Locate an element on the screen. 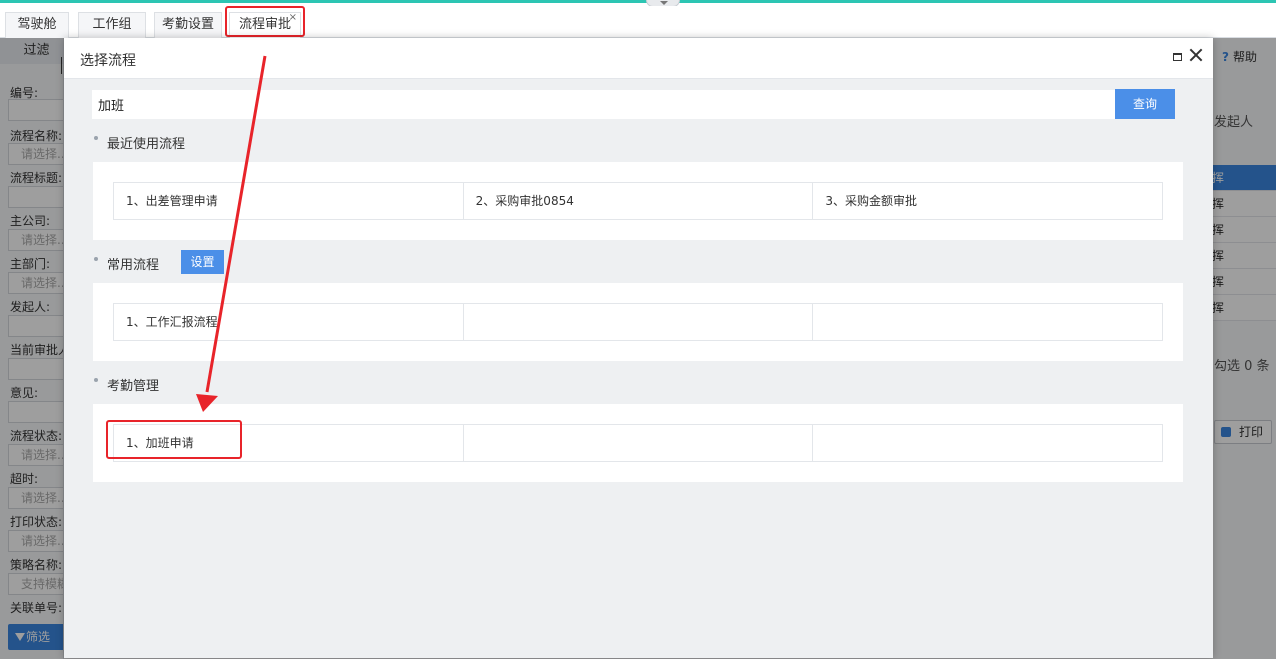 Image resolution: width=1276 pixels, height=659 pixels. tab-cockpit: 驾驶舱 is located at coordinates (37, 25).